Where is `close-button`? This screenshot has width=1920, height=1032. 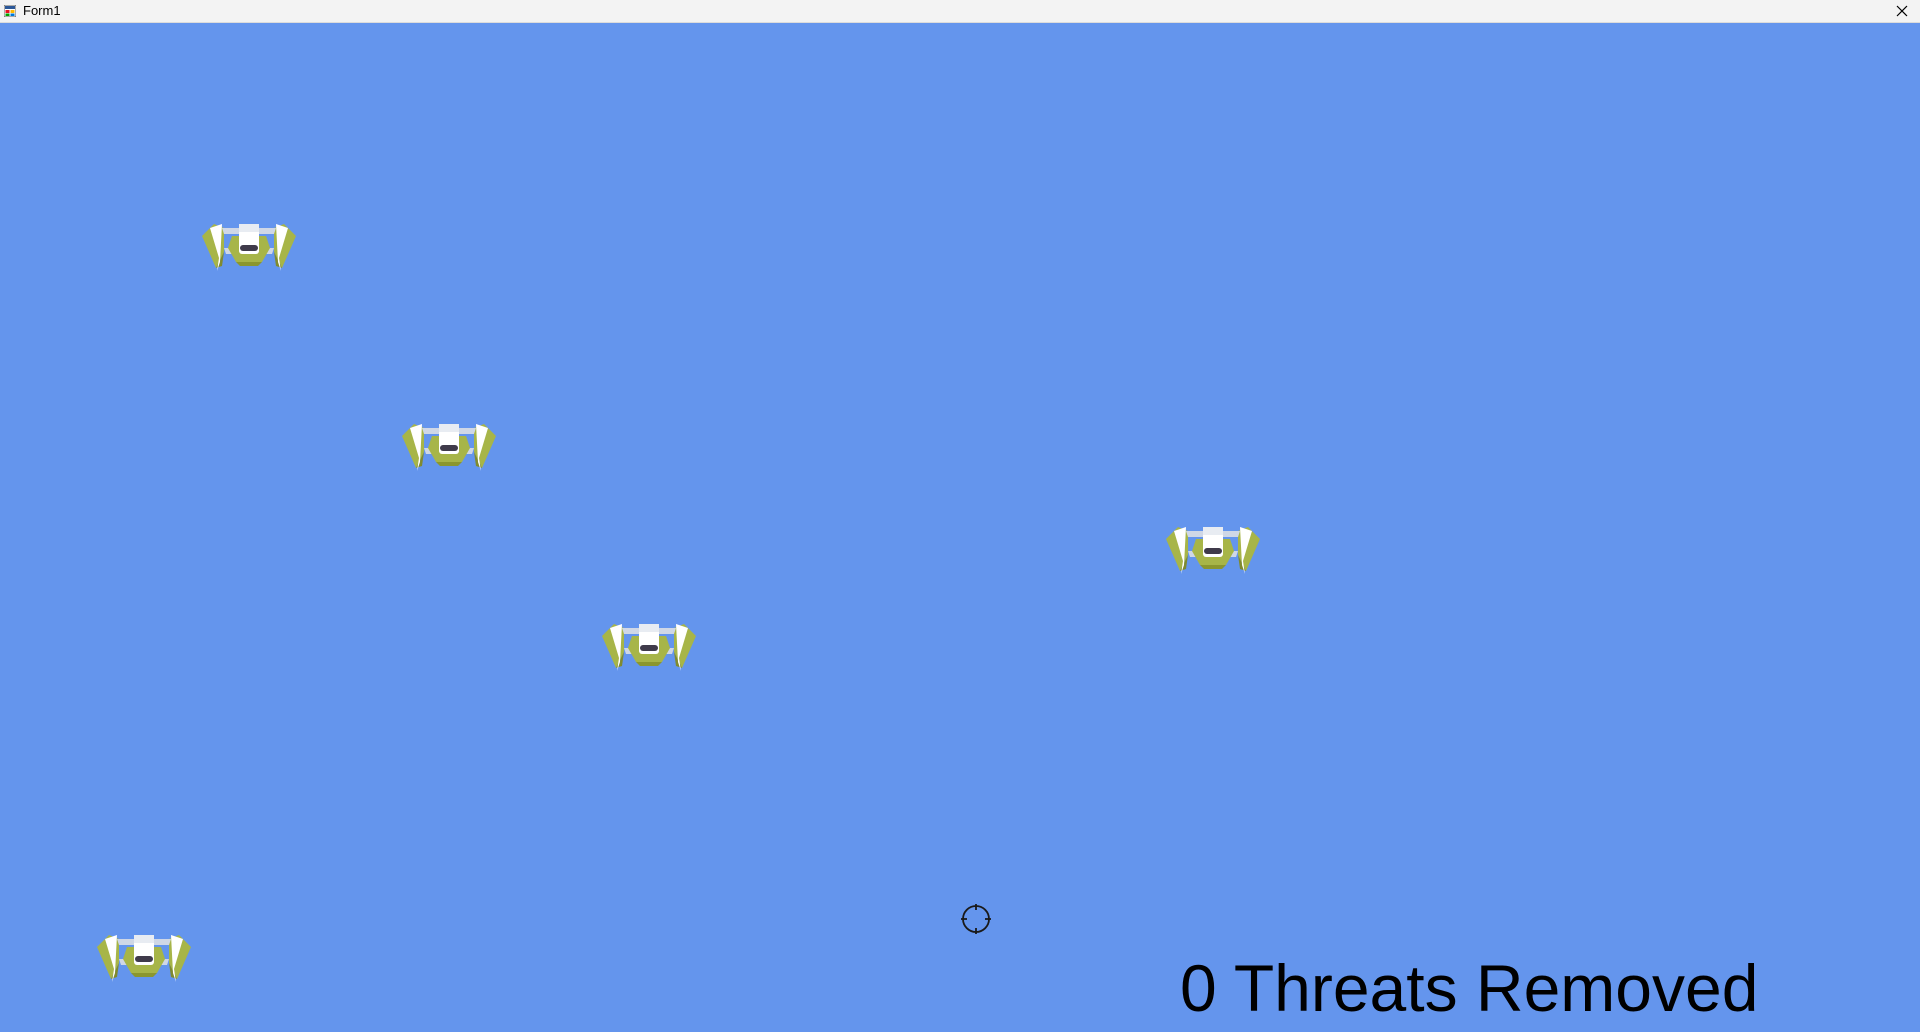
close-button is located at coordinates (1902, 11).